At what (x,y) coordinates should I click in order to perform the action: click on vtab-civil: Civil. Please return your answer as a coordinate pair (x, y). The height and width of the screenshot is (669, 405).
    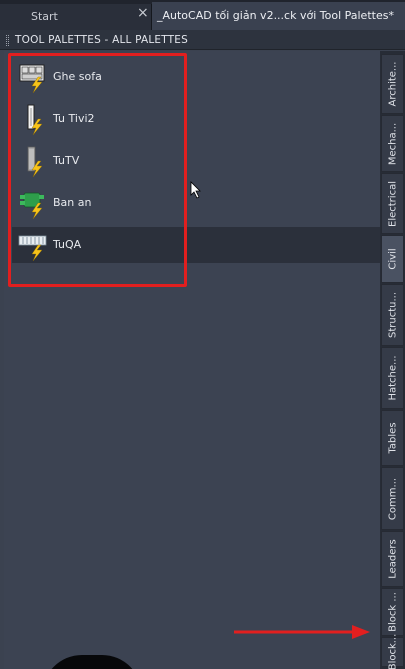
    Looking at the image, I should click on (392, 259).